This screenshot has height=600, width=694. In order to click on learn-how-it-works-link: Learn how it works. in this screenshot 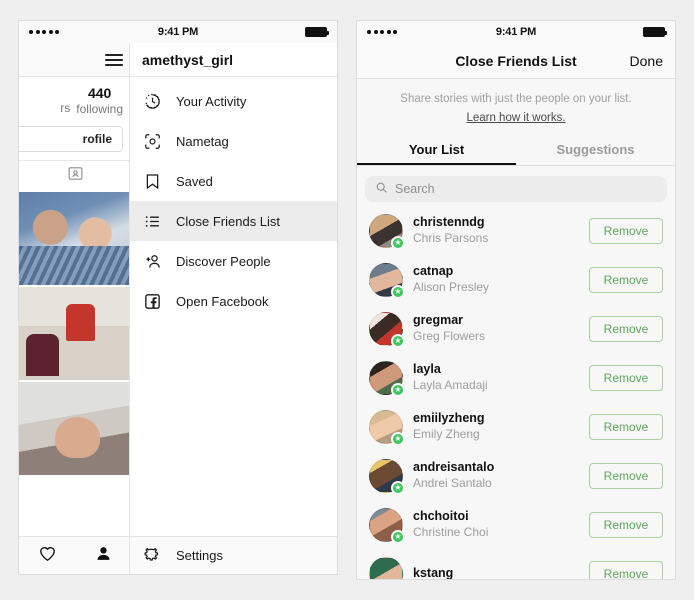, I will do `click(515, 118)`.